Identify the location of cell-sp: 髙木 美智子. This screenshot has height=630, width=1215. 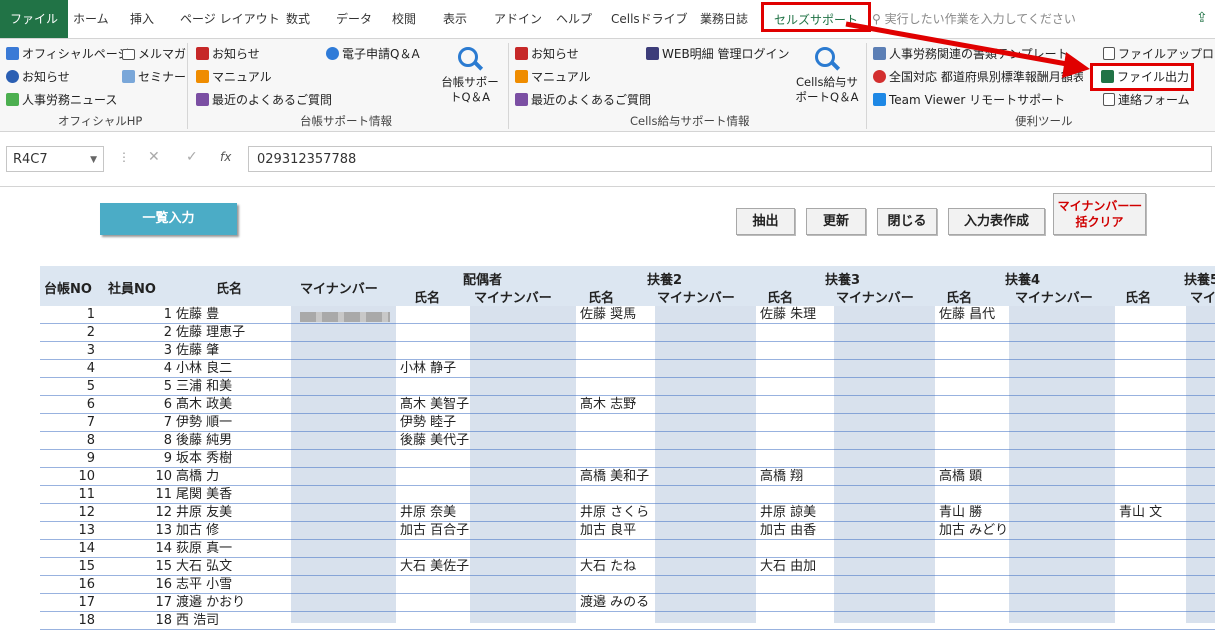
(435, 405).